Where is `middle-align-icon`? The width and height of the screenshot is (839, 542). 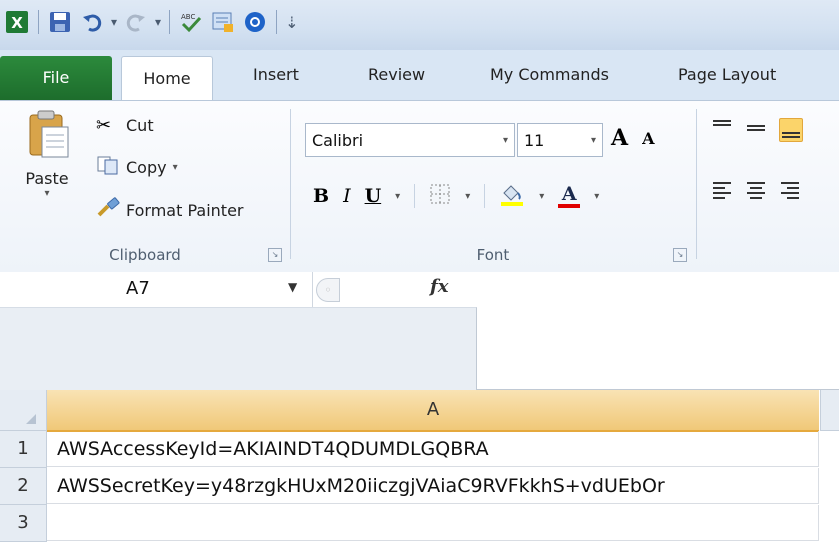
middle-align-icon is located at coordinates (756, 130).